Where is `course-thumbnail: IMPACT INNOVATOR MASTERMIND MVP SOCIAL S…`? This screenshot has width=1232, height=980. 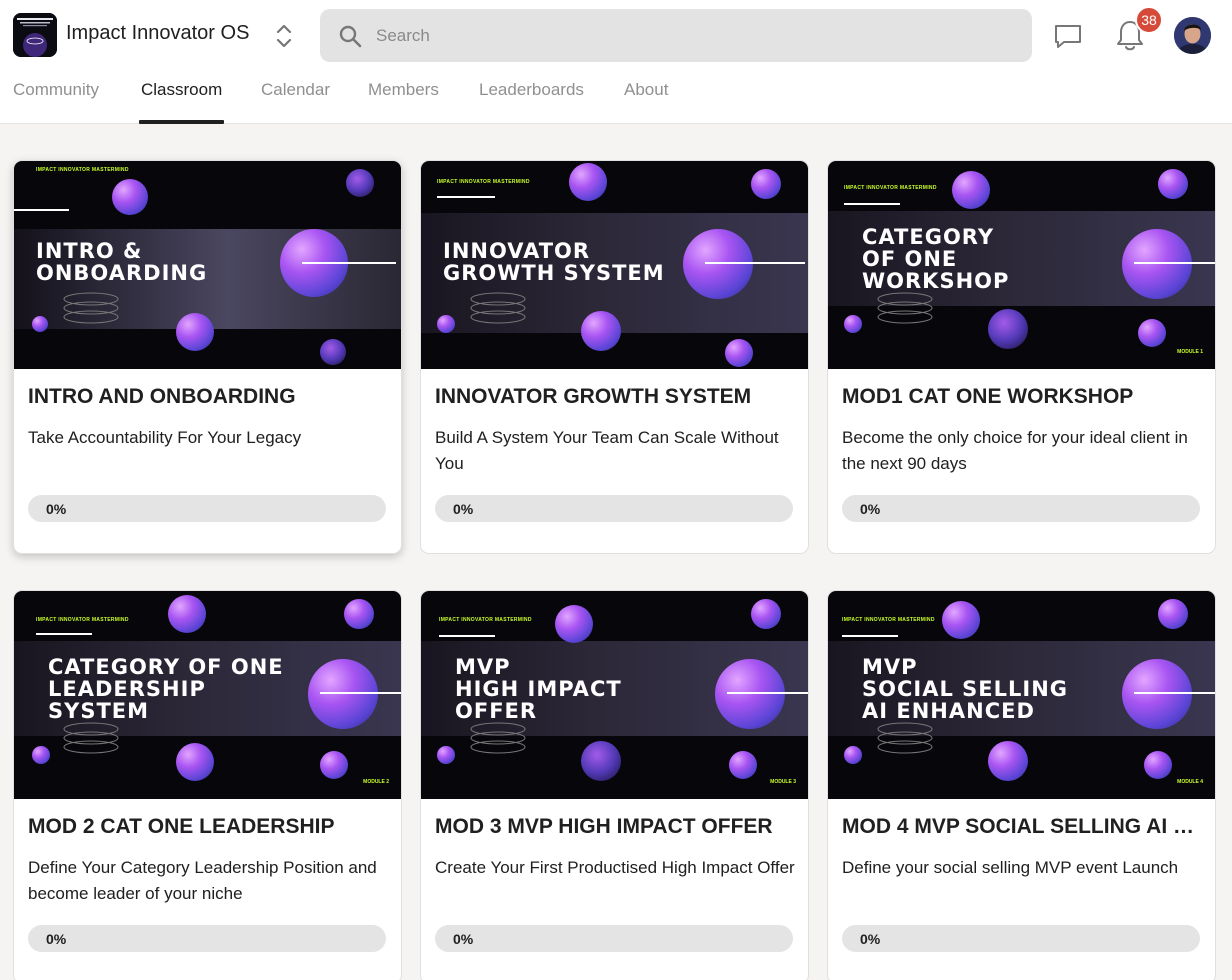 course-thumbnail: IMPACT INNOVATOR MASTERMIND MVP SOCIAL S… is located at coordinates (1021, 695).